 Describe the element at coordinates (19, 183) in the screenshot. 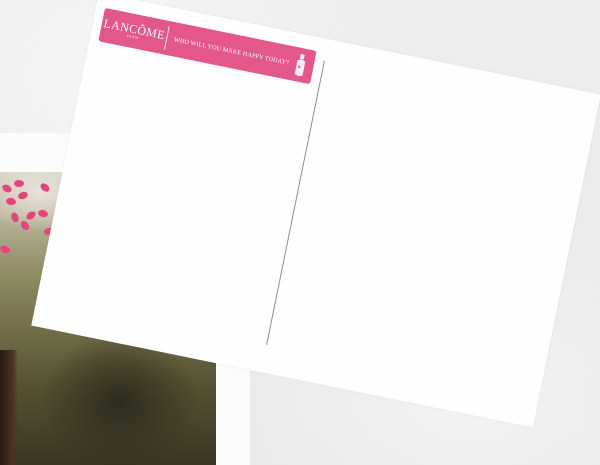

I see `petal-icon` at that location.